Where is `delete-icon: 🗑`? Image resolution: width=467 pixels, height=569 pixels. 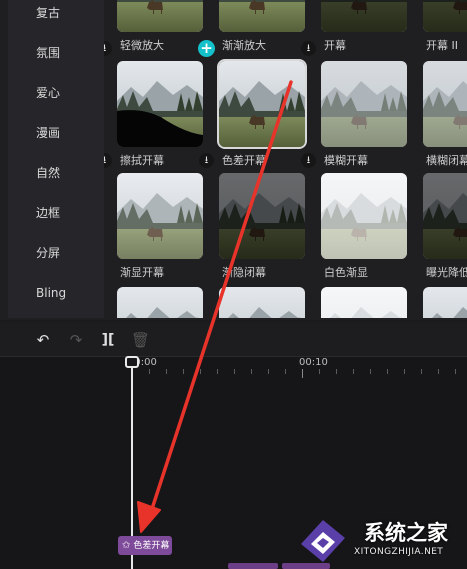
delete-icon: 🗑 is located at coordinates (140, 340).